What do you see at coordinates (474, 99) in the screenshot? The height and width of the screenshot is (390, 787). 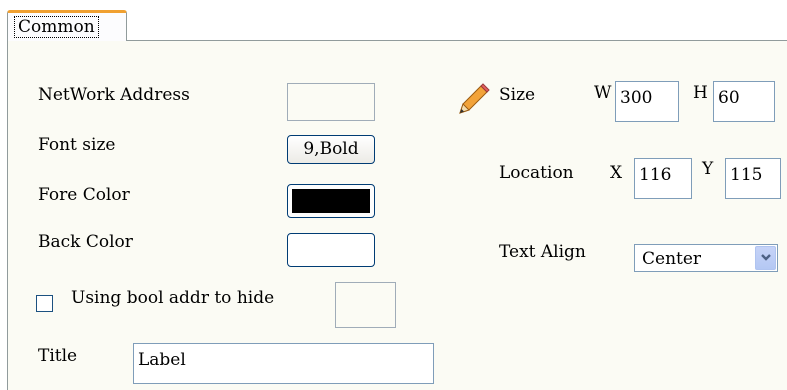 I see `pencil-icon` at bounding box center [474, 99].